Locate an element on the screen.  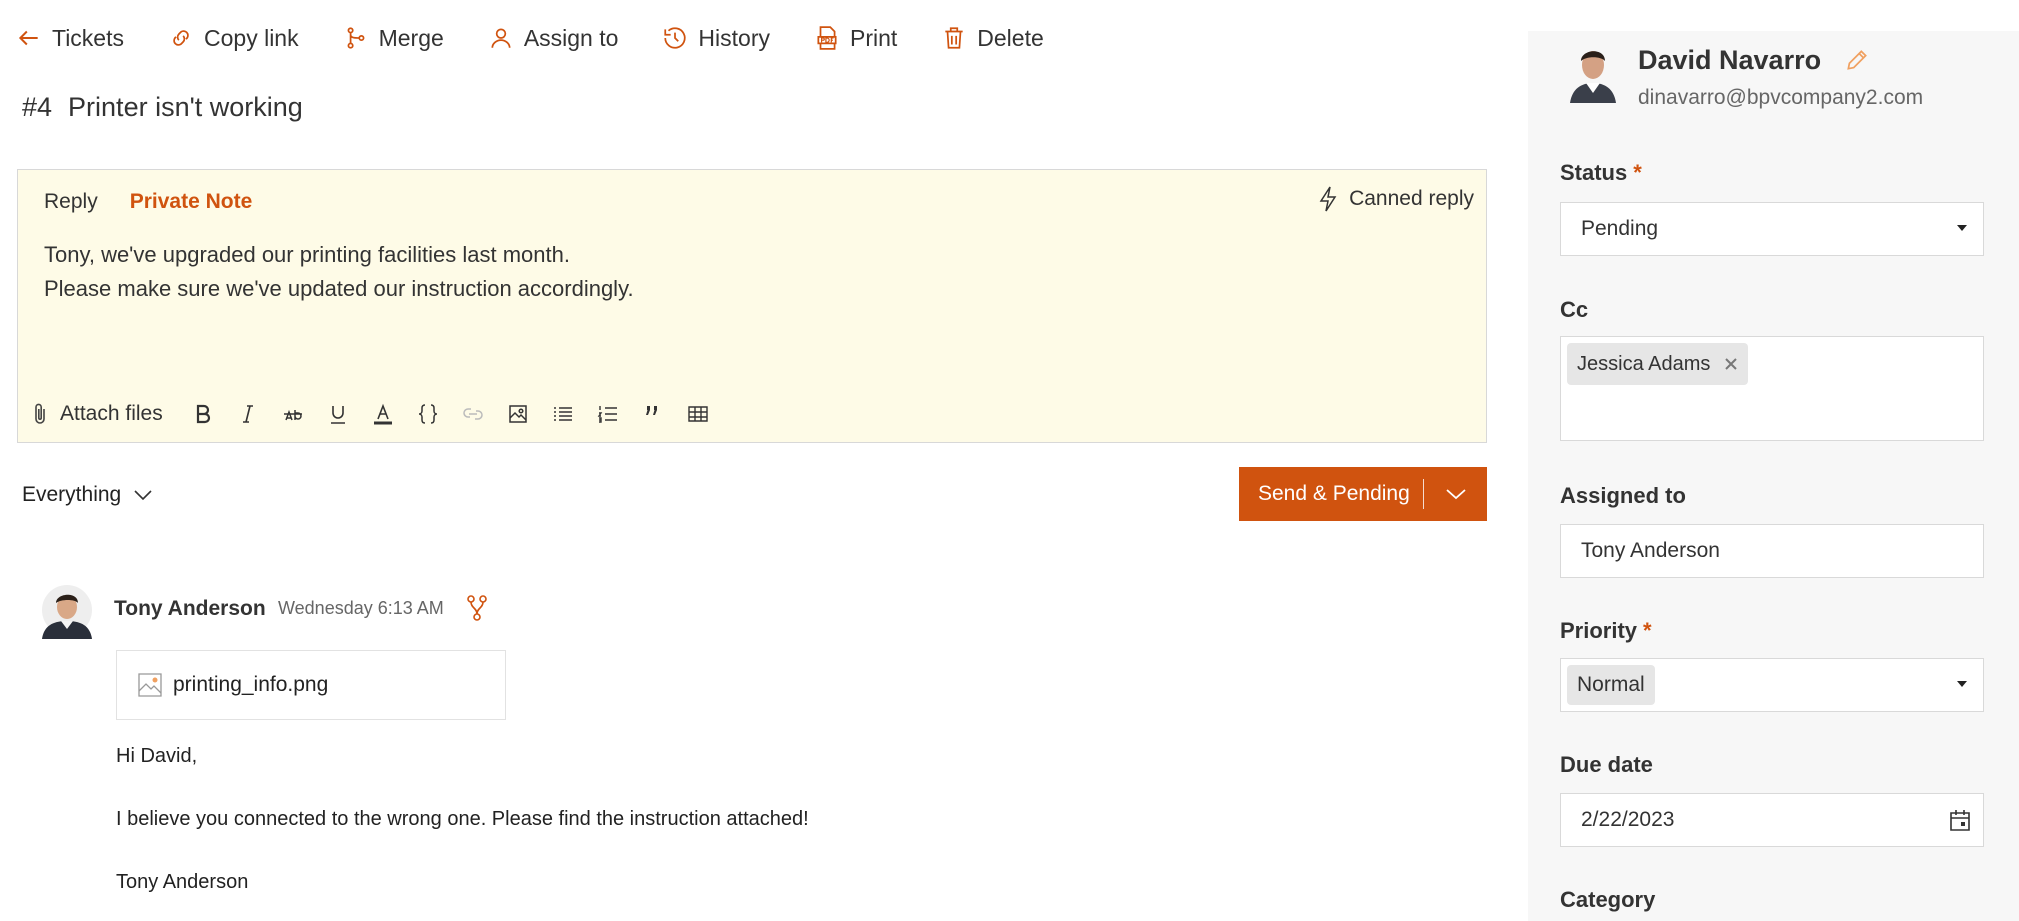
underline-button is located at coordinates (338, 414).